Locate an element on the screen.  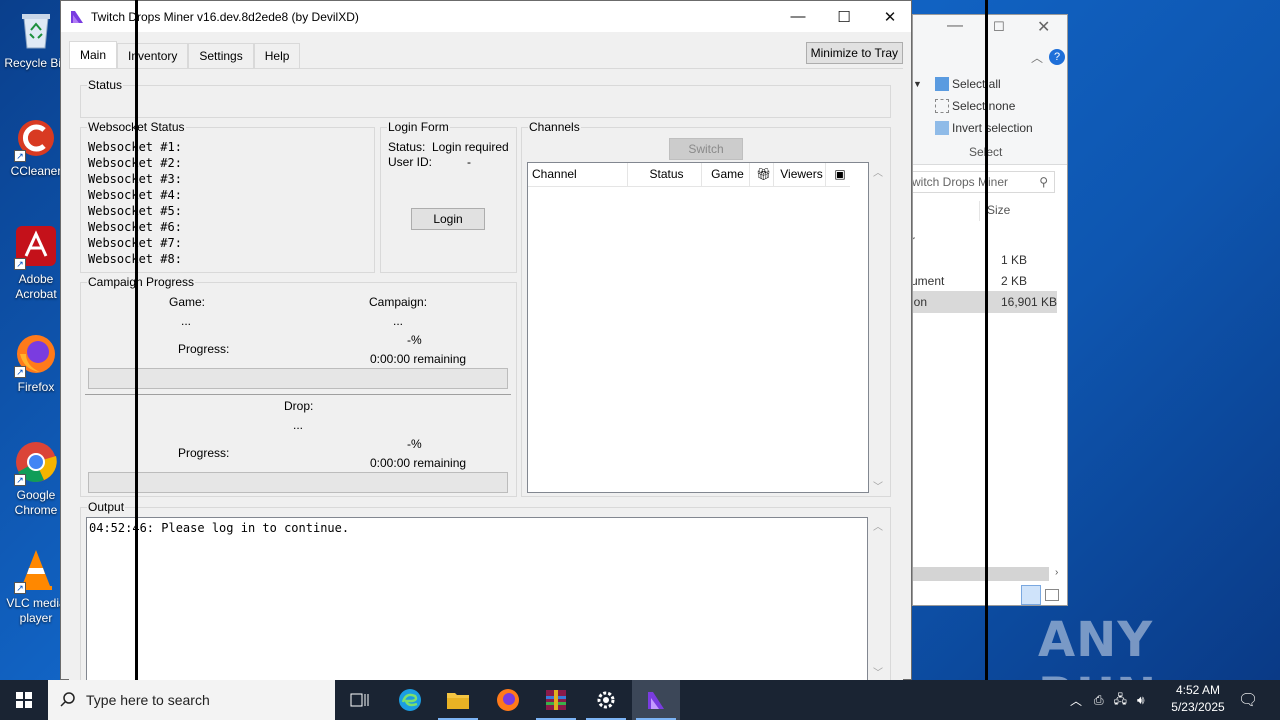
horizontal-scrollbar is located at coordinates (981, 574).